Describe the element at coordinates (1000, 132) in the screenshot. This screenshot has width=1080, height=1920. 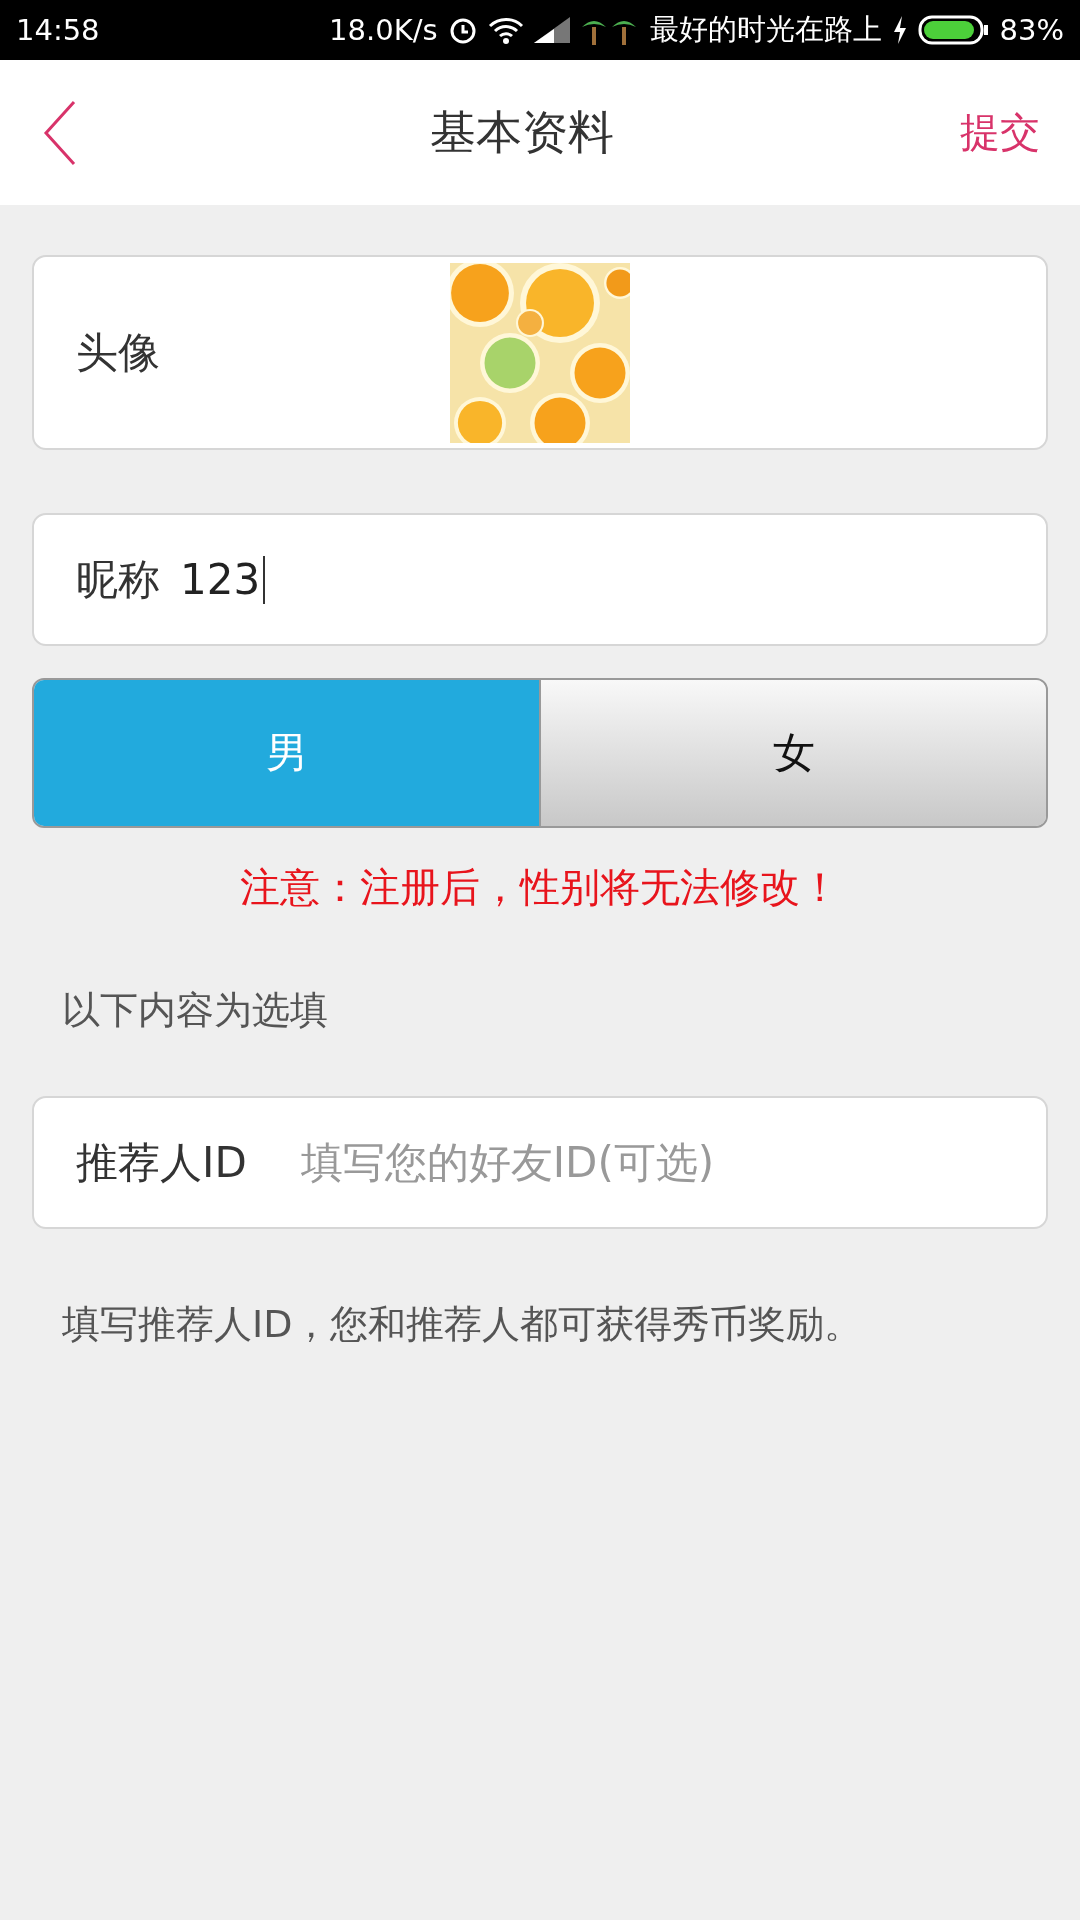
I see `submit-button: 提交` at that location.